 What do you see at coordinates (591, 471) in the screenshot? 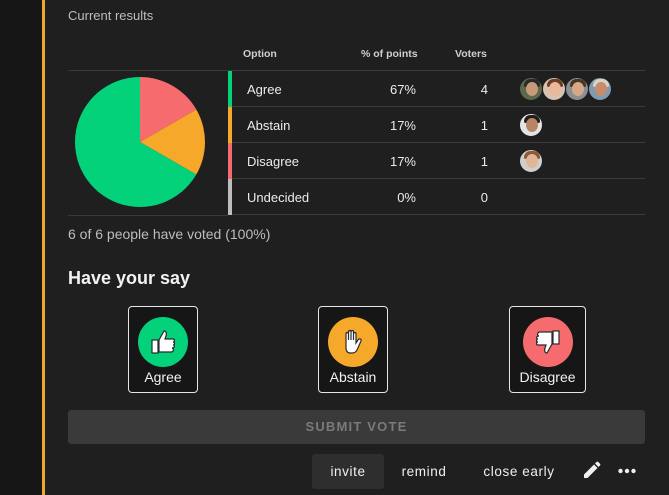
I see `pencil-icon` at bounding box center [591, 471].